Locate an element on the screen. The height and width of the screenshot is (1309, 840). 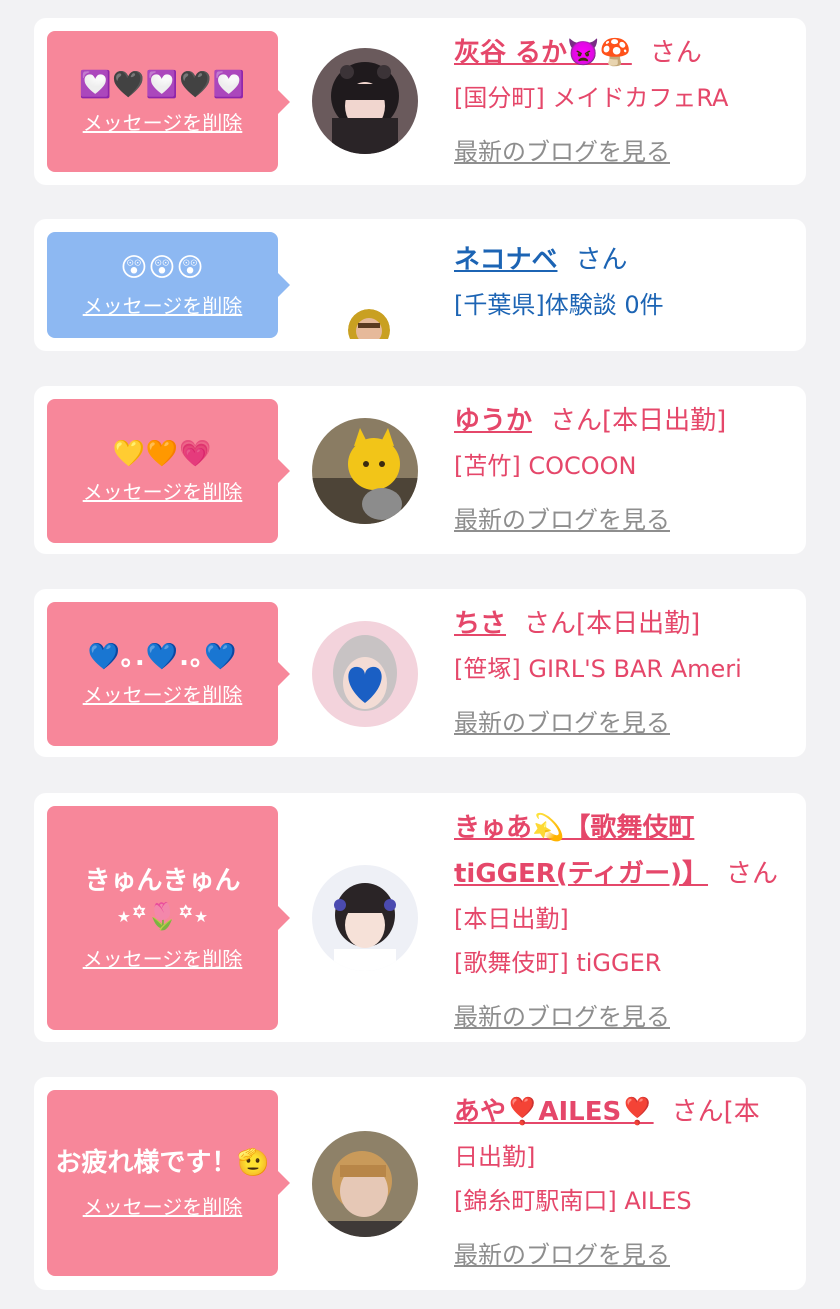
user-info: ゆうか さん[本日出勤] [苫竹] COCOON 最新のブログを見る is located at coordinates (621, 470).